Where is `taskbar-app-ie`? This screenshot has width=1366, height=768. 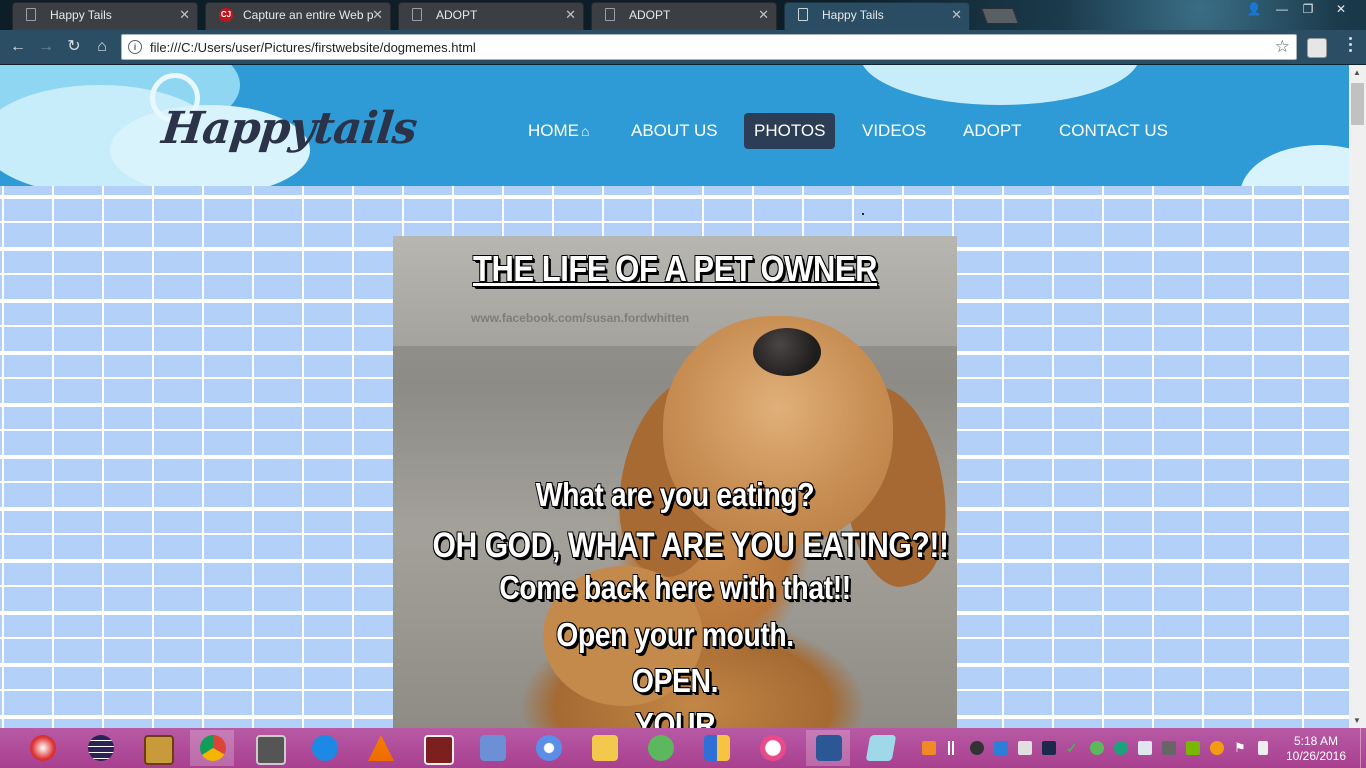 taskbar-app-ie is located at coordinates (324, 748).